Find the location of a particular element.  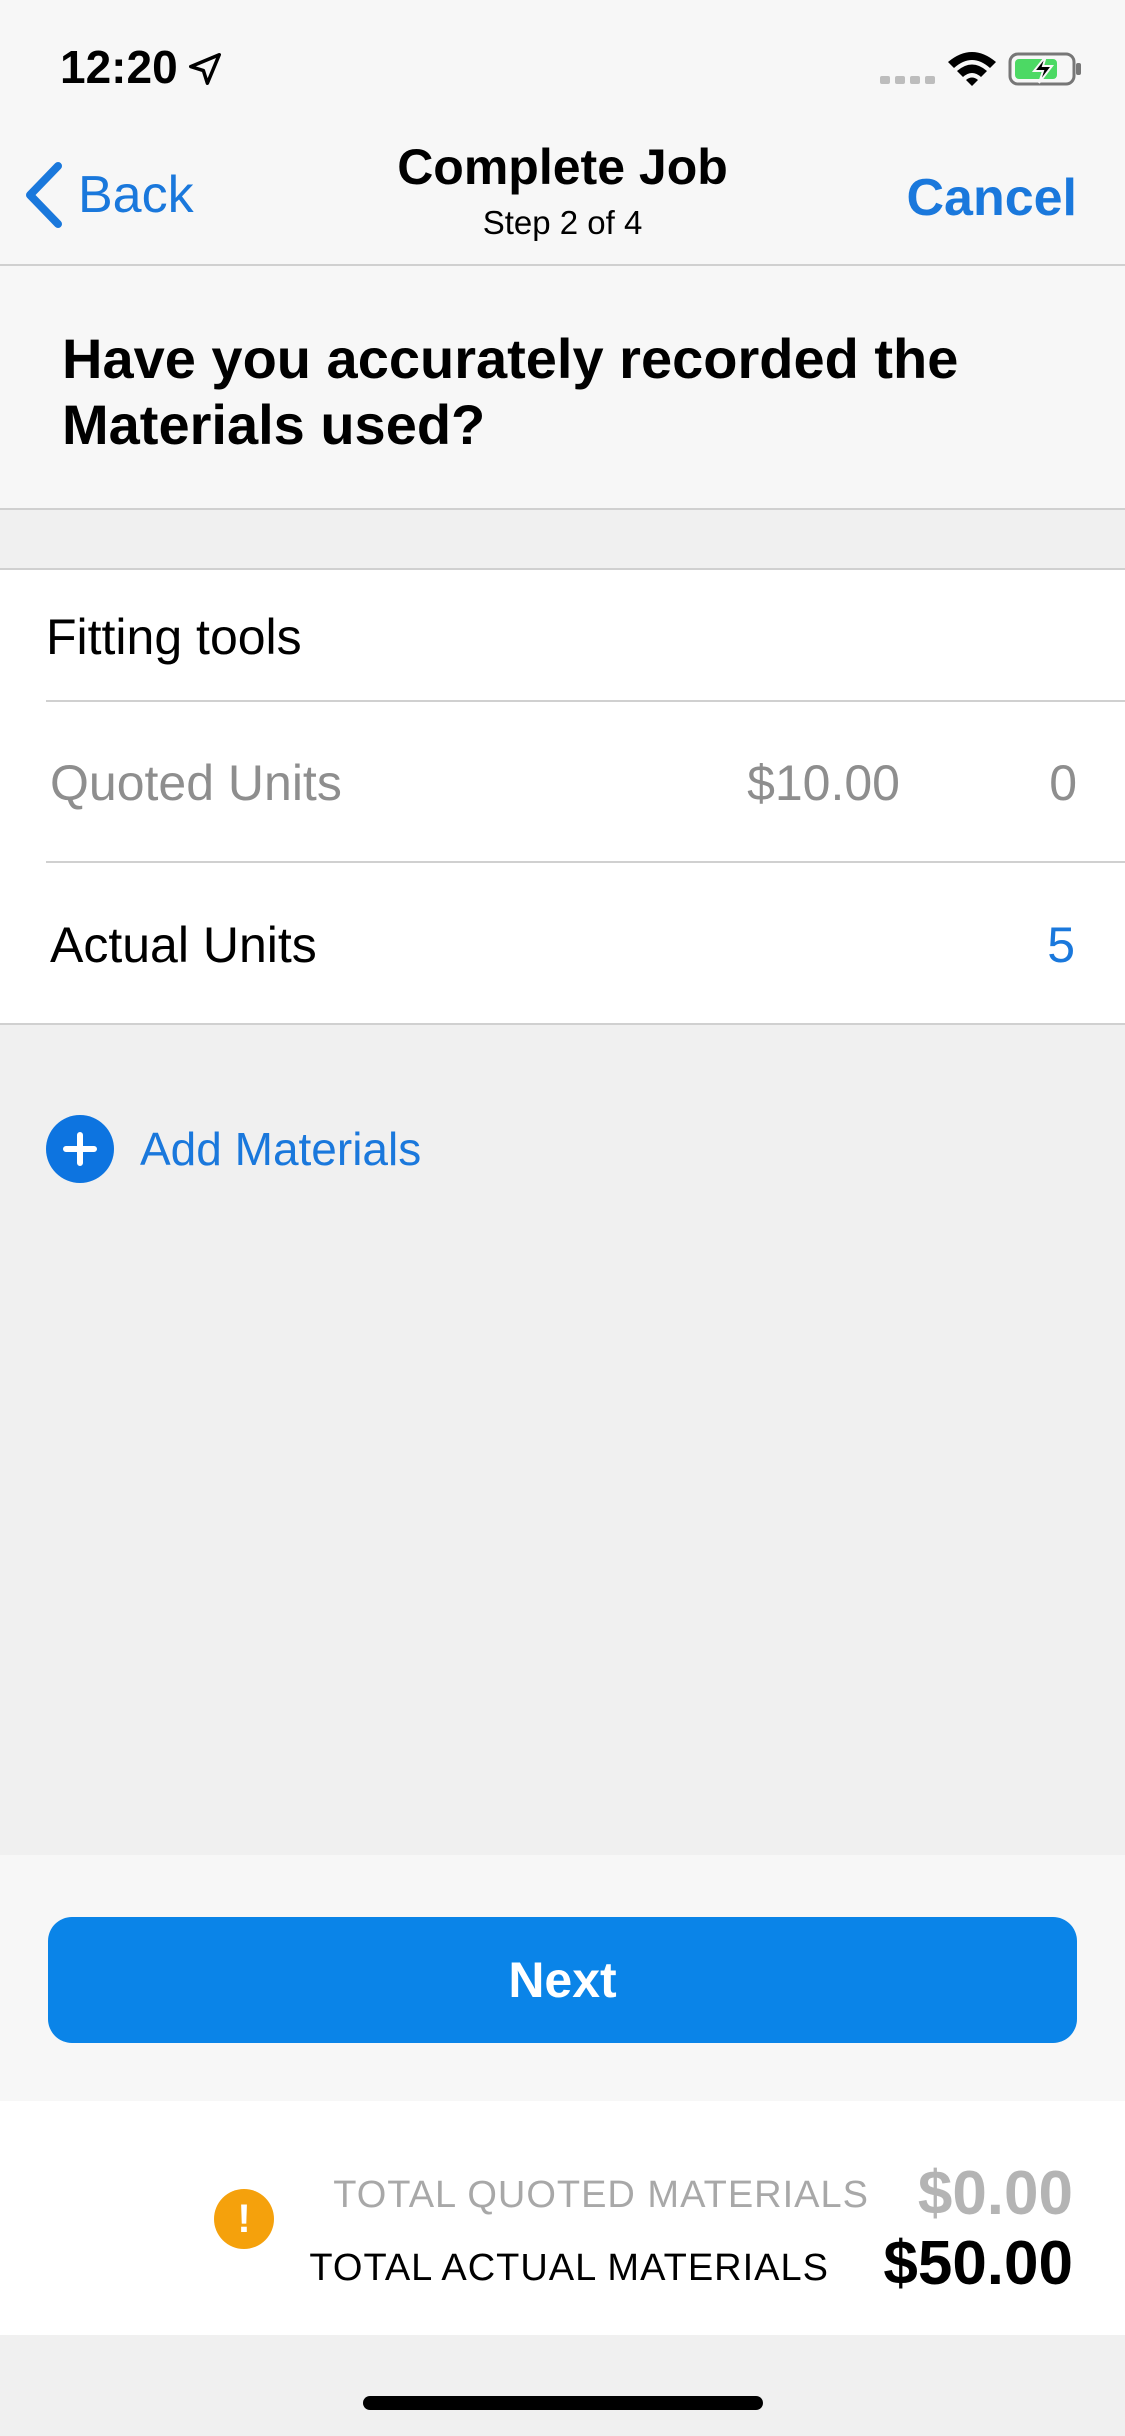

home-area is located at coordinates (562, 2385).